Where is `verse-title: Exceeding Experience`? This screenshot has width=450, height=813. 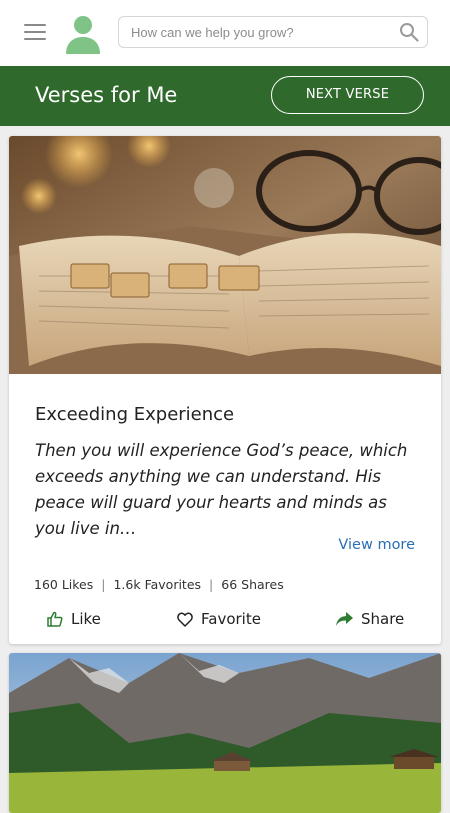
verse-title: Exceeding Experience is located at coordinates (135, 414).